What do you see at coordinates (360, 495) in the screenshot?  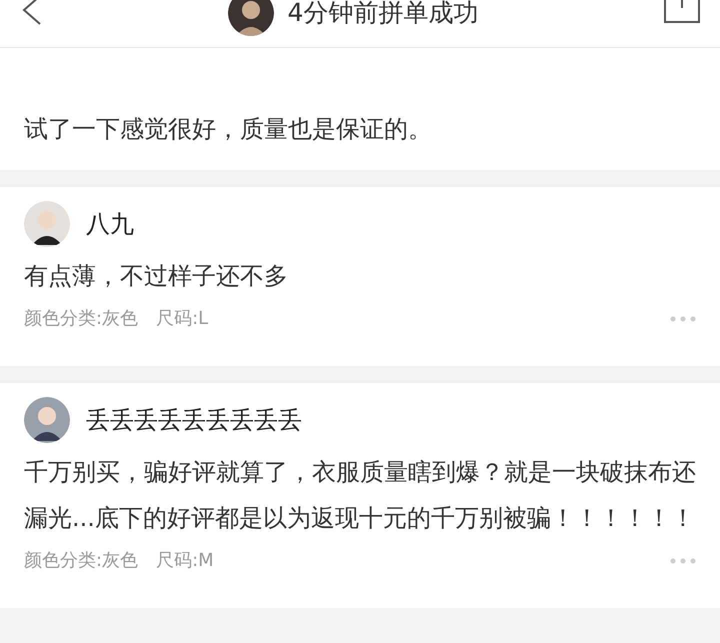 I see `review-text: 千万别买，骗好评就算了，衣服质量瞎到爆？就是一块破抹布还漏光...底下的好评都是以为返现十元的千万别被骗！！！！！！` at bounding box center [360, 495].